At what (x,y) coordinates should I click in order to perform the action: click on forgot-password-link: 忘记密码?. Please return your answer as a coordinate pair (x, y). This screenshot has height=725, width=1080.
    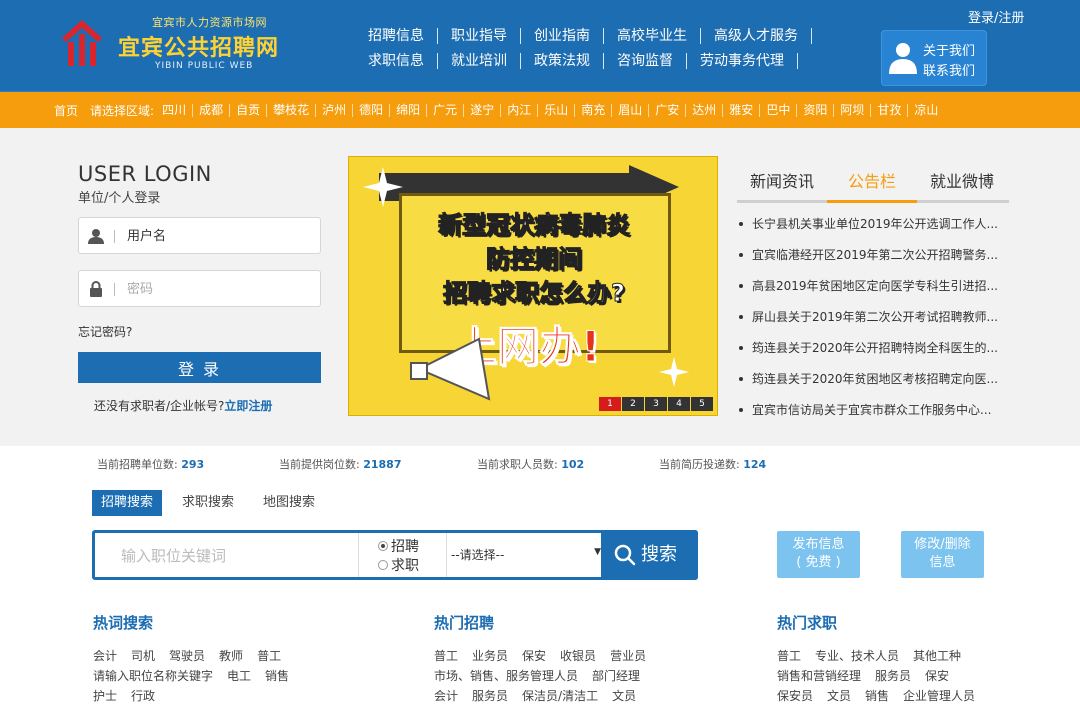
    Looking at the image, I should click on (105, 331).